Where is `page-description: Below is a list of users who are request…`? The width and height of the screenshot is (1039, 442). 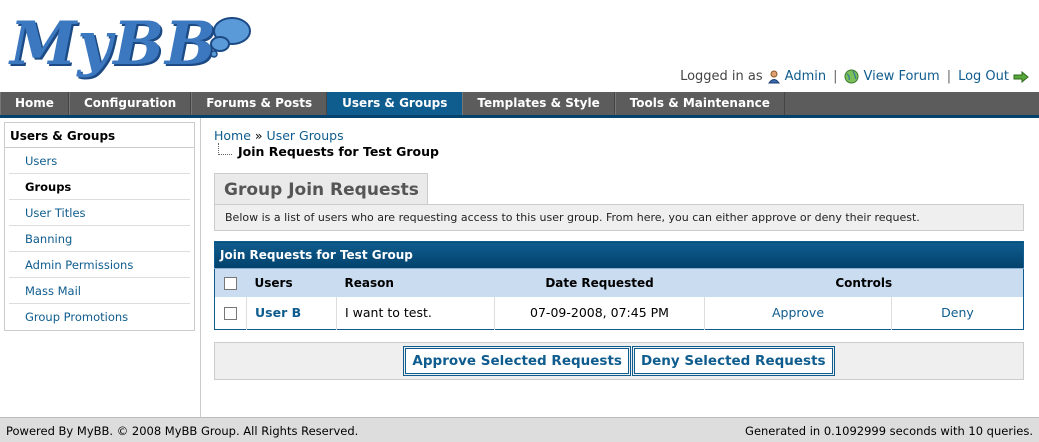
page-description: Below is a list of users who are request… is located at coordinates (619, 217).